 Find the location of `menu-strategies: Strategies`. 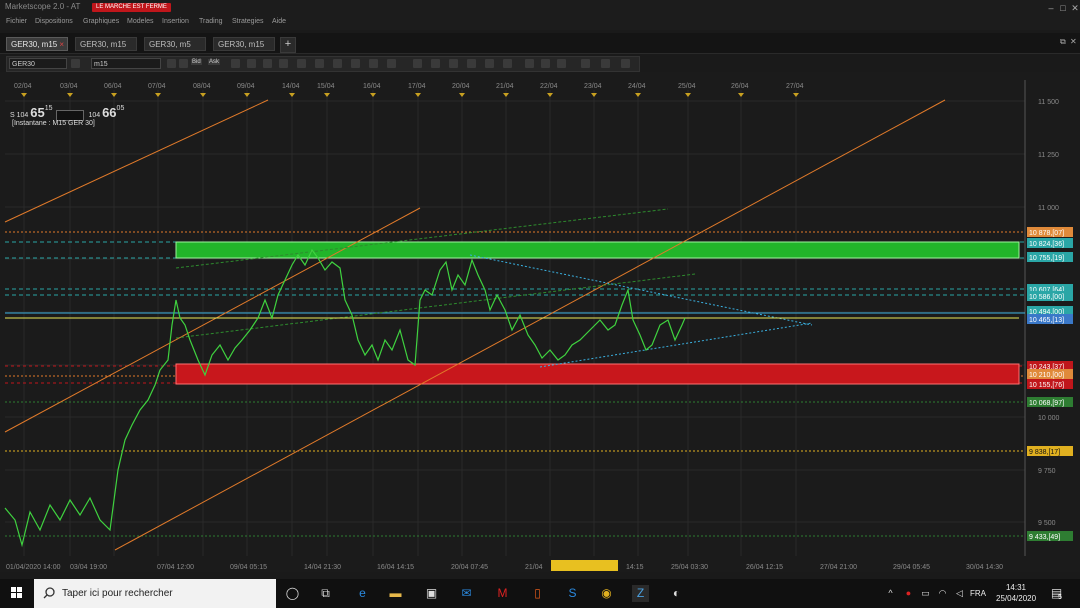

menu-strategies: Strategies is located at coordinates (248, 21).